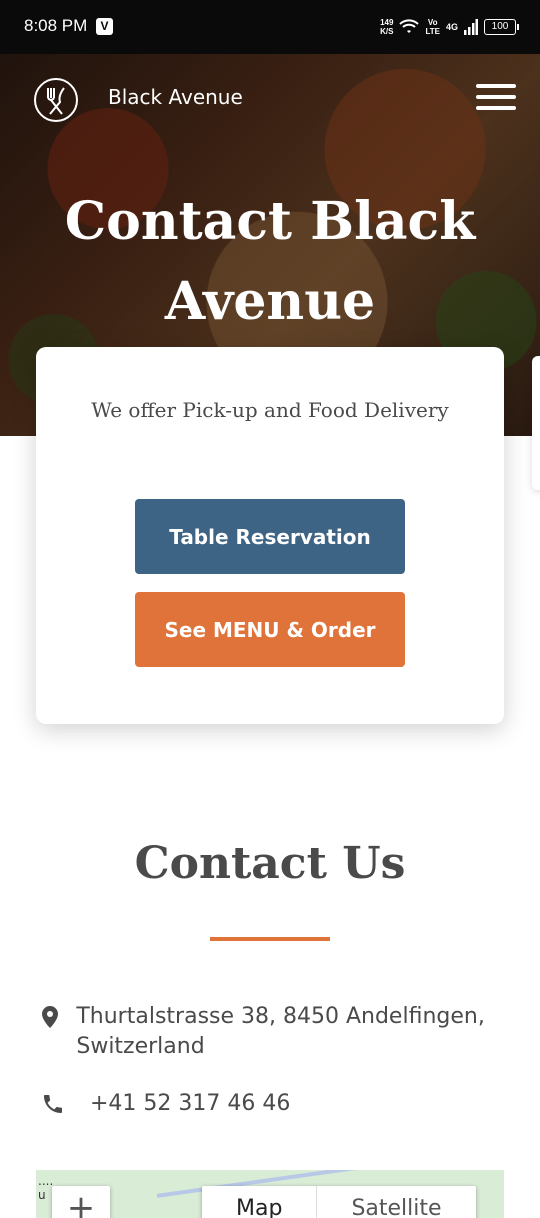 The width and height of the screenshot is (540, 1218). Describe the element at coordinates (501, 27) in the screenshot. I see `battery-icon: 100` at that location.